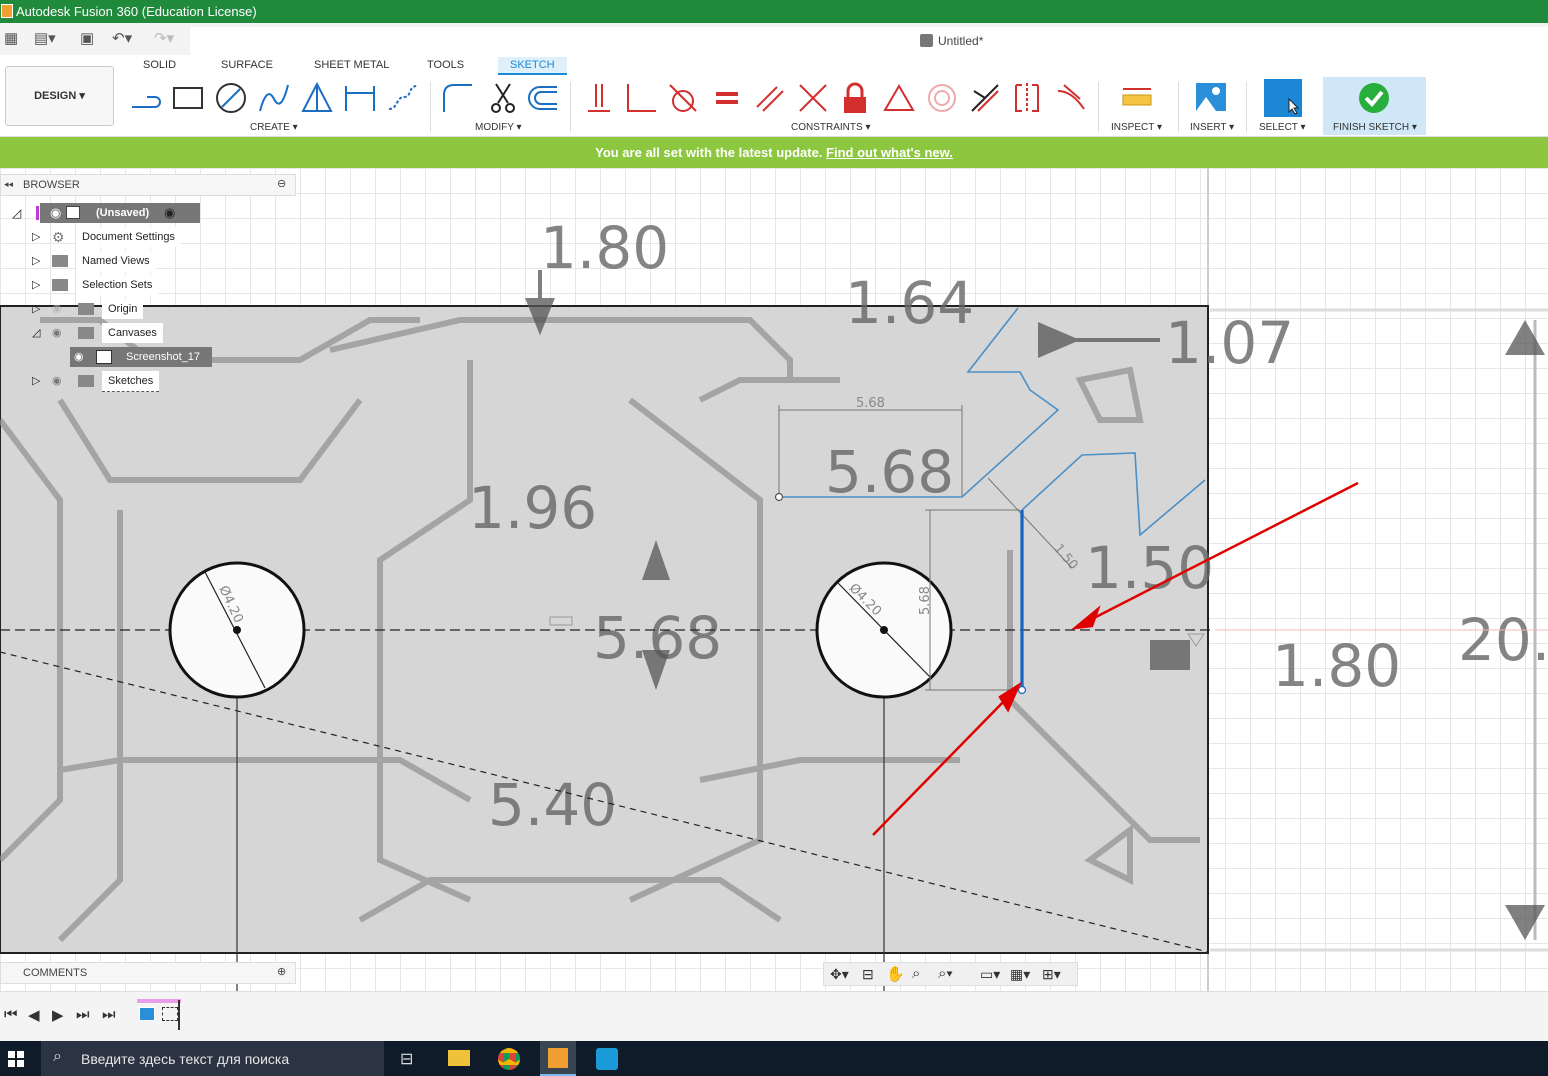  I want to click on tangent-constraint-icon, so click(683, 98).